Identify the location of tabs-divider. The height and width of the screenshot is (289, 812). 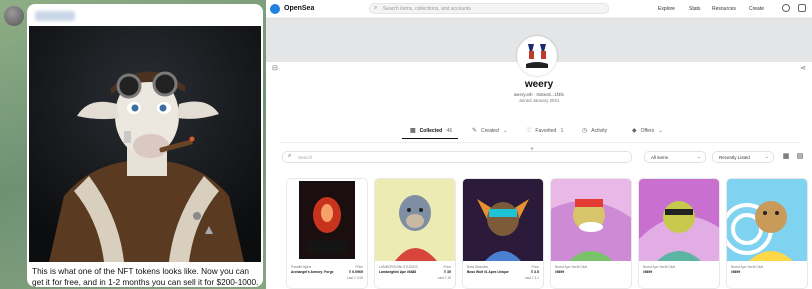
(540, 142).